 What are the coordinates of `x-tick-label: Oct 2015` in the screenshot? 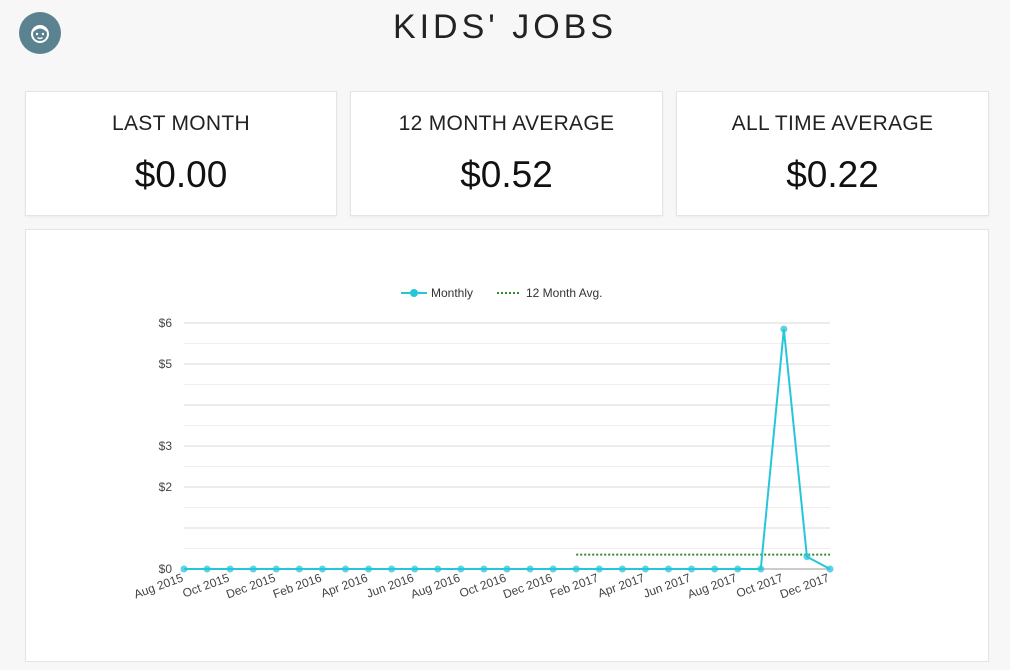 It's located at (206, 586).